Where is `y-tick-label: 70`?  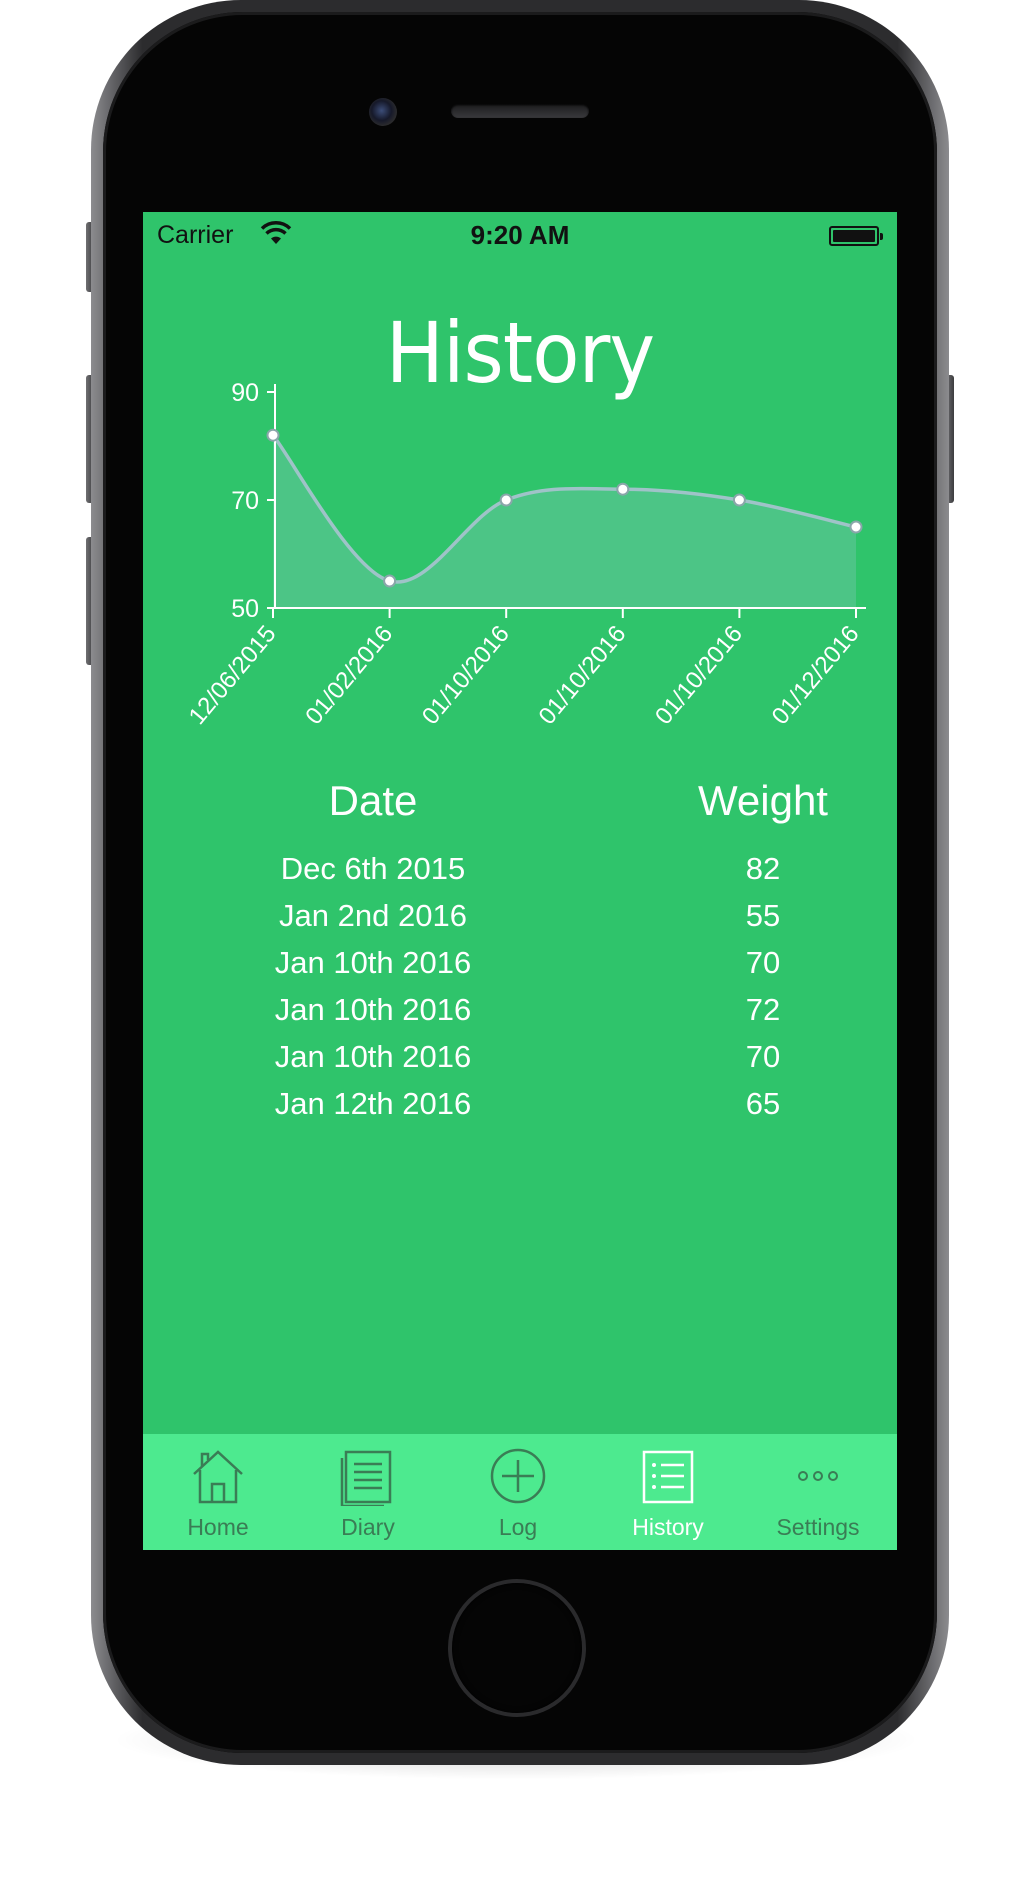
y-tick-label: 70 is located at coordinates (245, 501).